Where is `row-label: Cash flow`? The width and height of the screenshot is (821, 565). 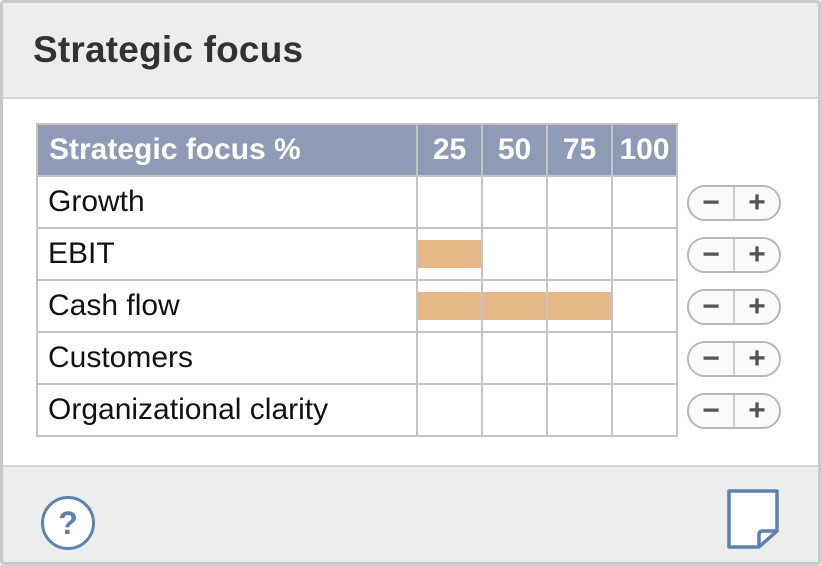
row-label: Cash flow is located at coordinates (227, 306).